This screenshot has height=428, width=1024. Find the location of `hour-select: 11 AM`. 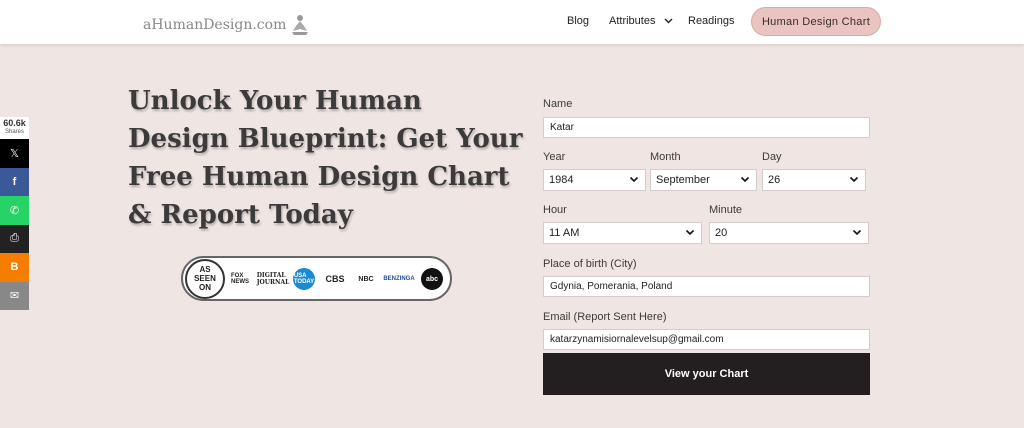

hour-select: 11 AM is located at coordinates (622, 233).